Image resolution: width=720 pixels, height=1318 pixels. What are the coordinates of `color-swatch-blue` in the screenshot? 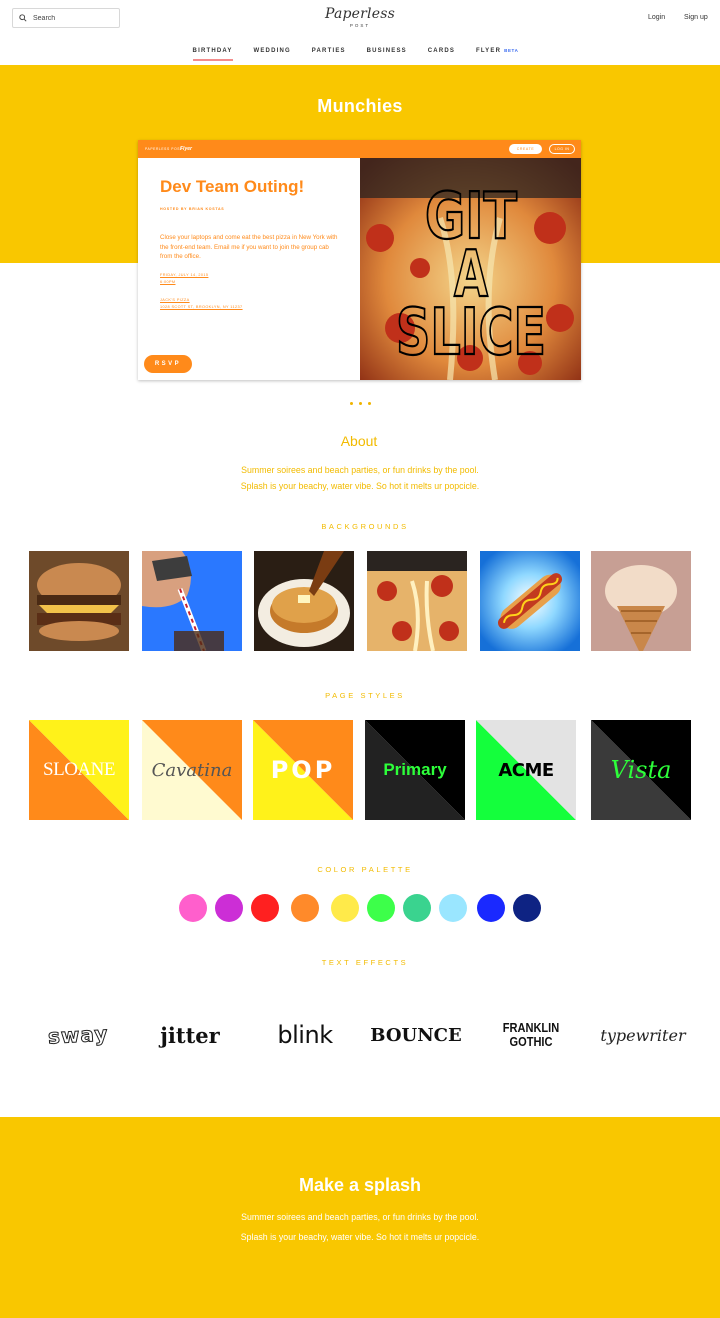 It's located at (491, 908).